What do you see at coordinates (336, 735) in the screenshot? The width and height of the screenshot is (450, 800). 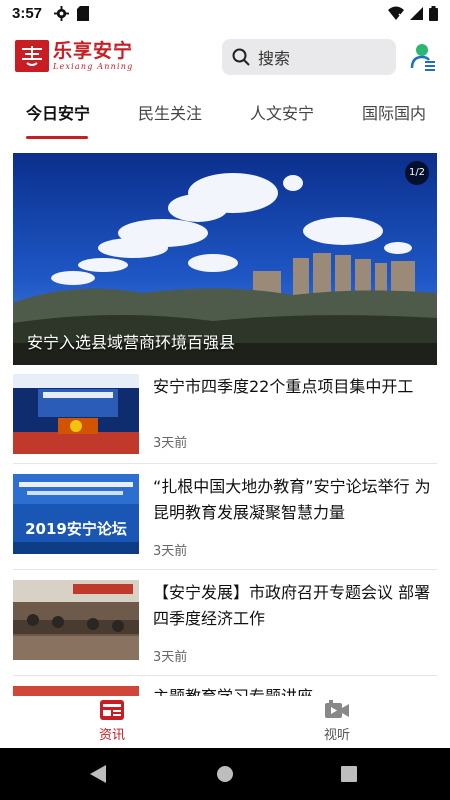 I see `nav-label-video: 视听` at bounding box center [336, 735].